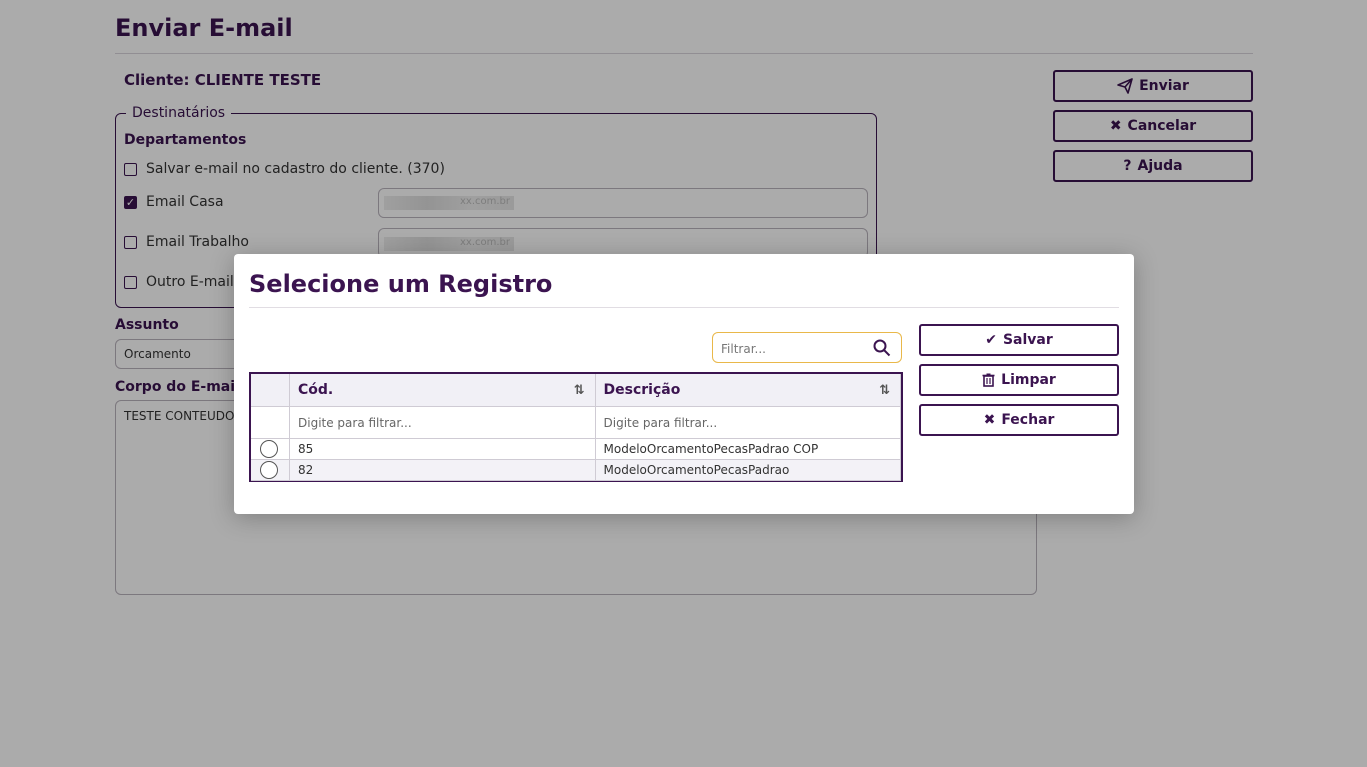 This screenshot has width=1367, height=767. Describe the element at coordinates (748, 470) in the screenshot. I see `descricao-cell: ModeloOrcamentoPecasPadrao` at that location.